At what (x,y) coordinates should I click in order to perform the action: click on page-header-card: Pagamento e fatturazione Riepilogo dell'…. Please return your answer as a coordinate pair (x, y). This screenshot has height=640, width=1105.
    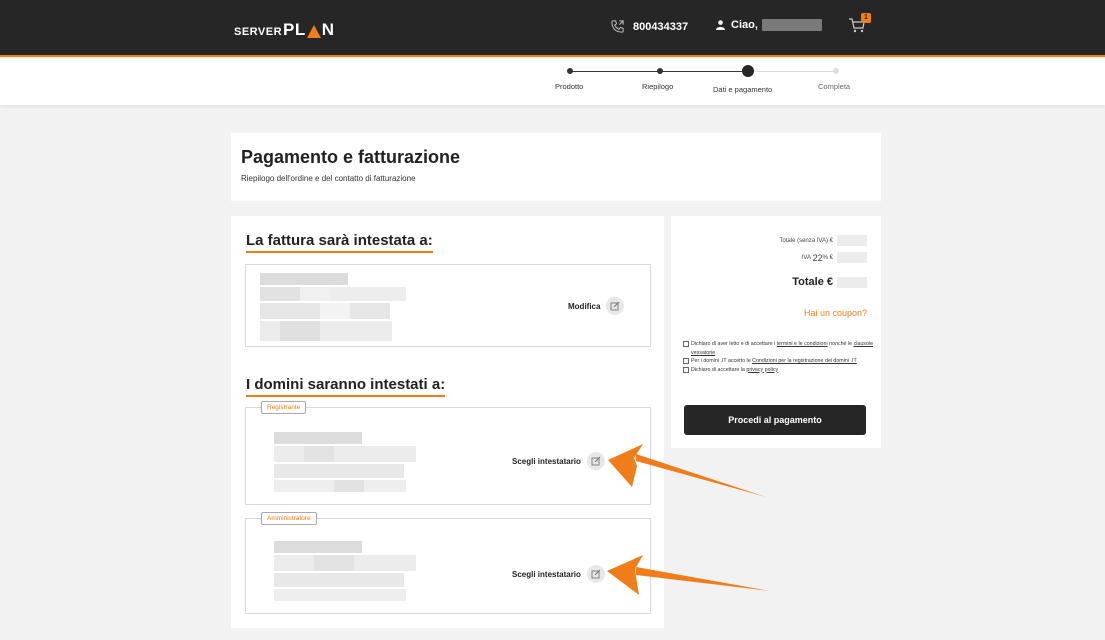
    Looking at the image, I should click on (556, 167).